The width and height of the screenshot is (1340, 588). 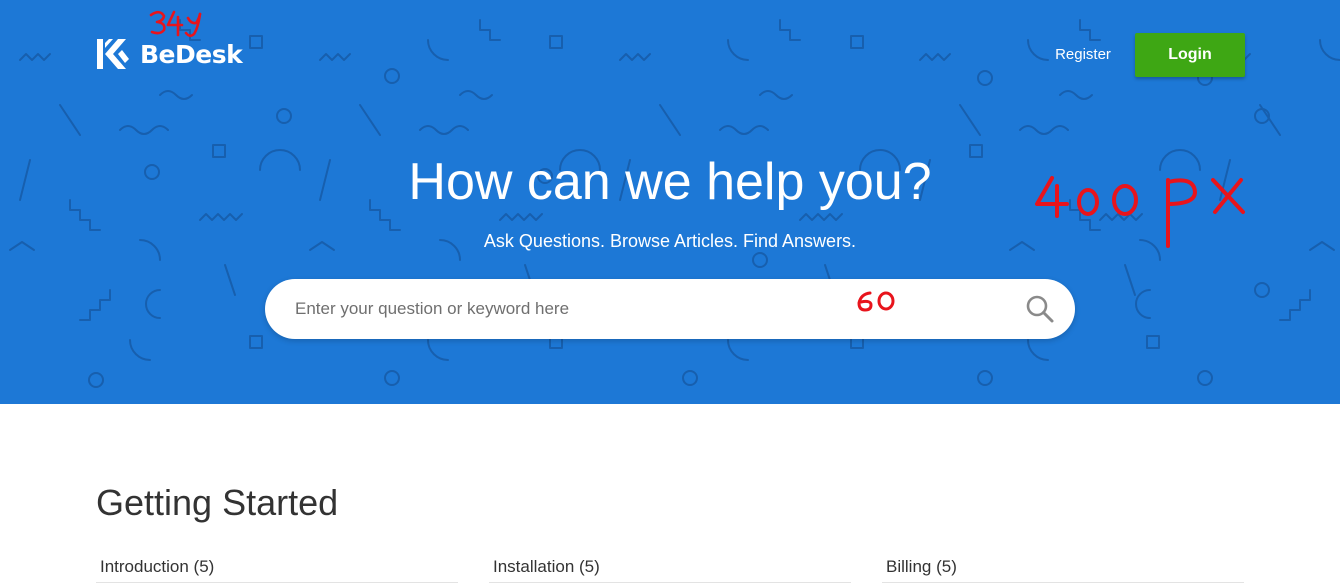 What do you see at coordinates (876, 301) in the screenshot?
I see `annotation-search-height` at bounding box center [876, 301].